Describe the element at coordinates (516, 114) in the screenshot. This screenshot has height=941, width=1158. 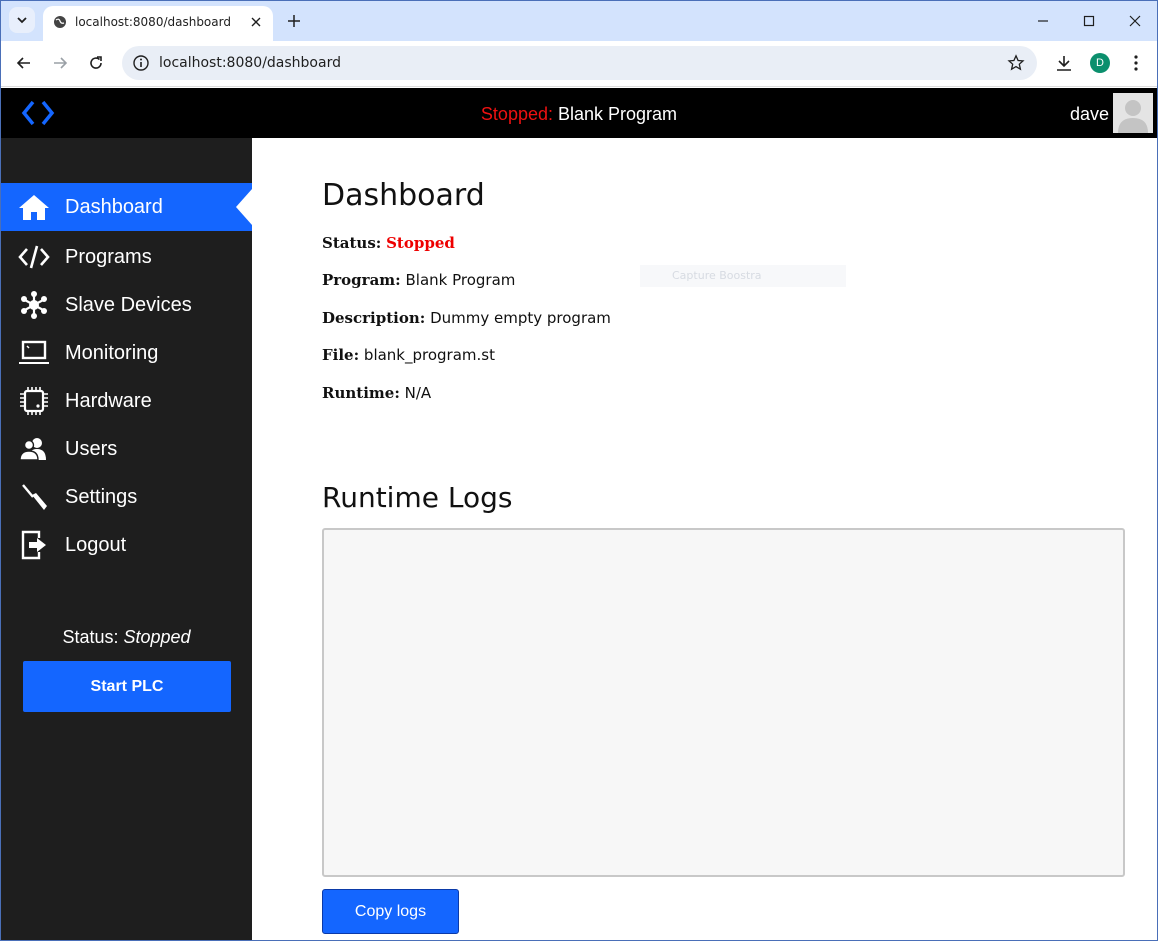
I see `header-status-word: Stopped:` at that location.